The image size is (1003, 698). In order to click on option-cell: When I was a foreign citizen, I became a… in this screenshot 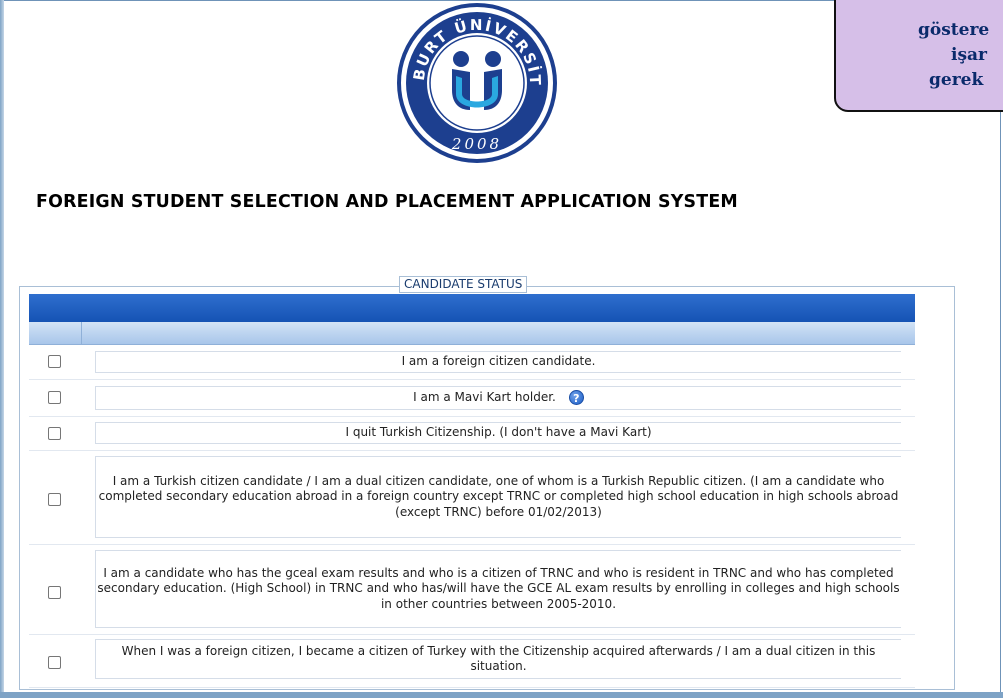, I will do `click(498, 659)`.